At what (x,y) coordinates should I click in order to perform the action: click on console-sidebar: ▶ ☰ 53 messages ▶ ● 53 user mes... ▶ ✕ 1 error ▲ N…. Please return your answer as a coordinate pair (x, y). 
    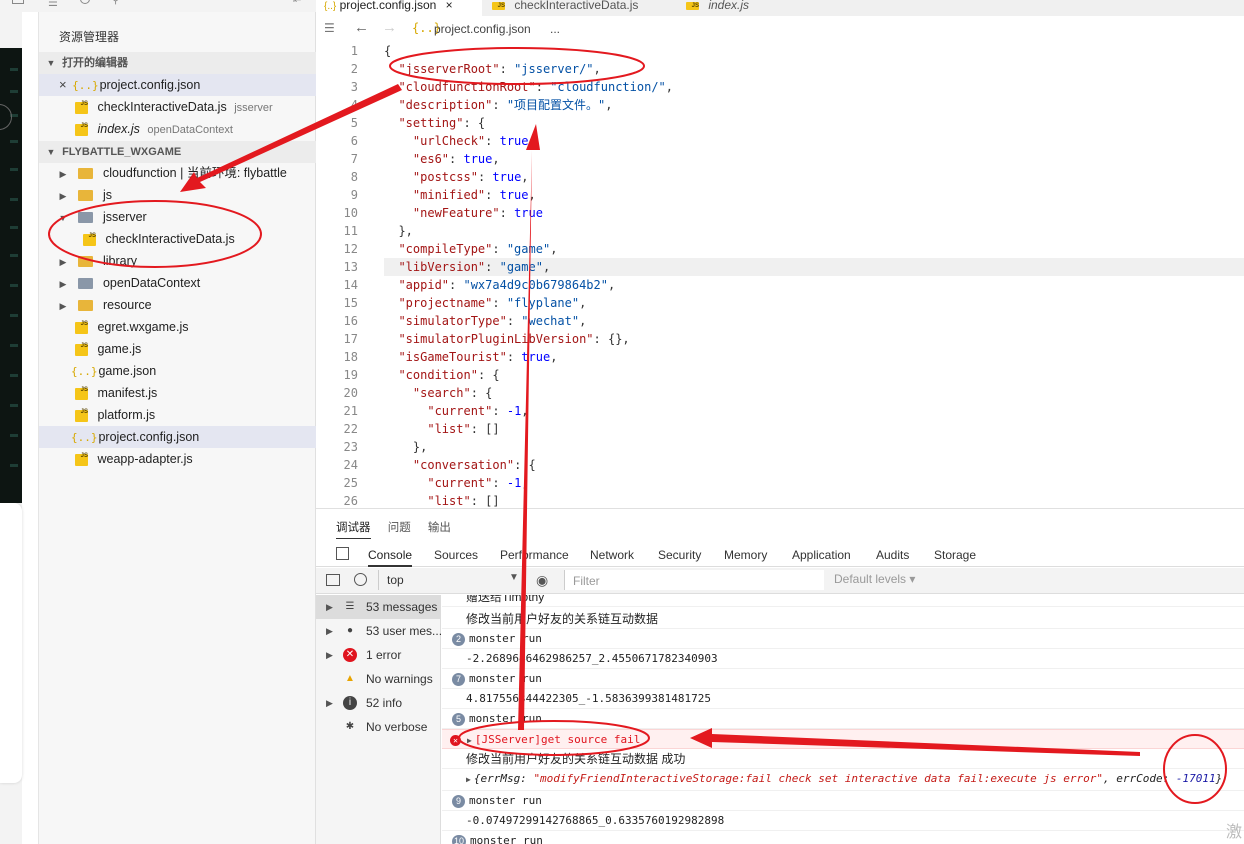
    Looking at the image, I should click on (378, 719).